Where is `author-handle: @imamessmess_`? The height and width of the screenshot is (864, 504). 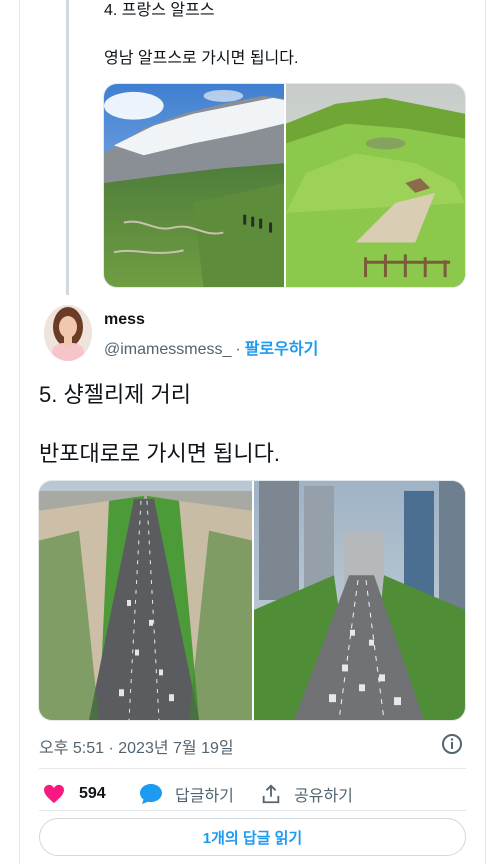
author-handle: @imamessmess_ is located at coordinates (167, 349).